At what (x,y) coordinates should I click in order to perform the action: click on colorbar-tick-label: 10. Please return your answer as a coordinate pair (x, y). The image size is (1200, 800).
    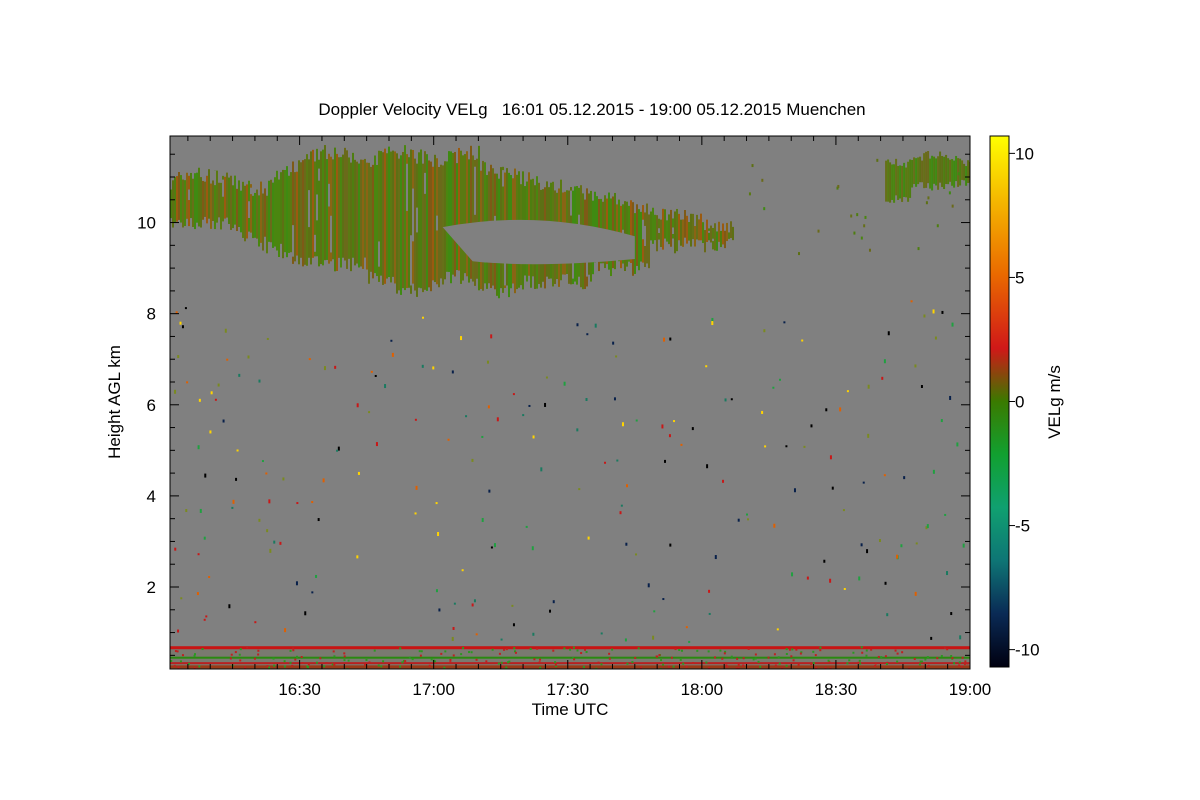
    Looking at the image, I should click on (1024, 153).